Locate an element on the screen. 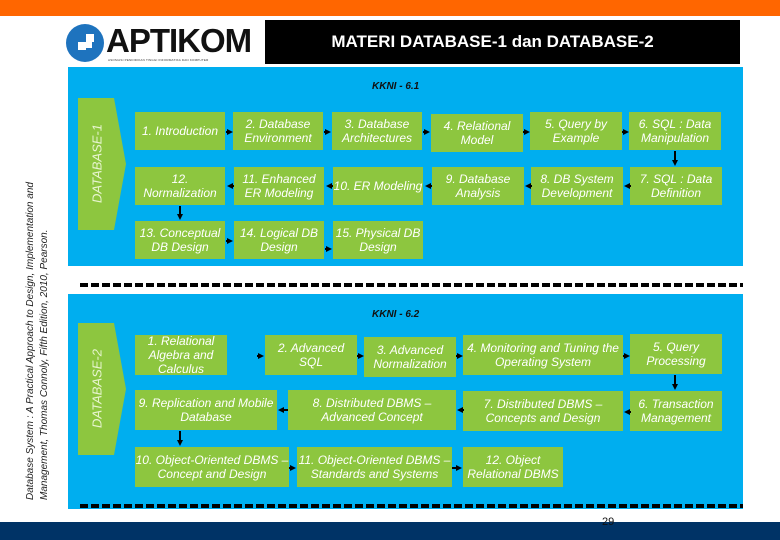  logo-mark-icon is located at coordinates (85, 43).